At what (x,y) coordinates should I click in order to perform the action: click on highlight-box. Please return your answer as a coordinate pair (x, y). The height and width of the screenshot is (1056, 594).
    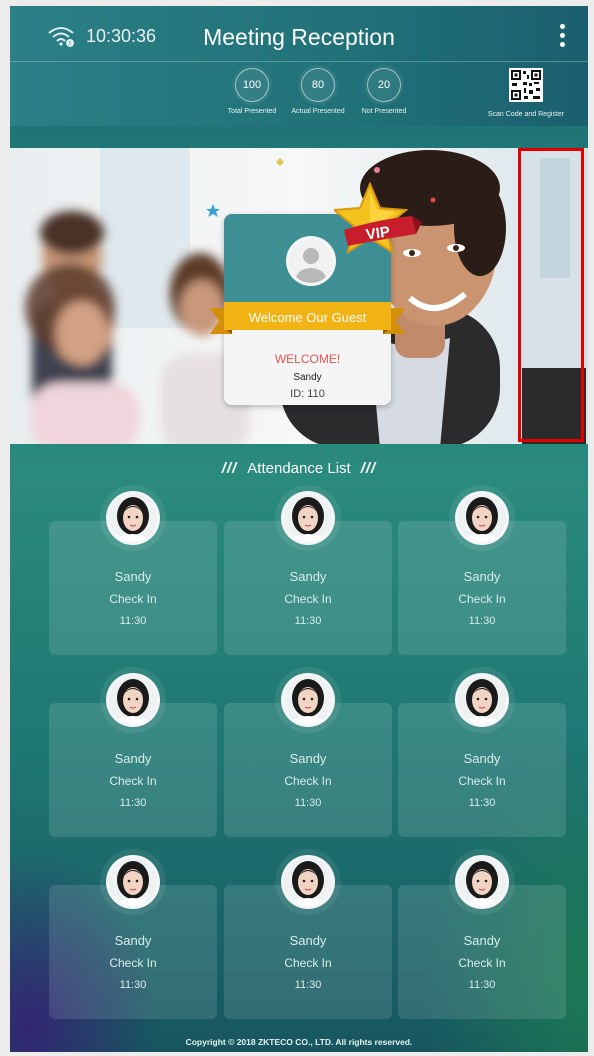
    Looking at the image, I should click on (551, 295).